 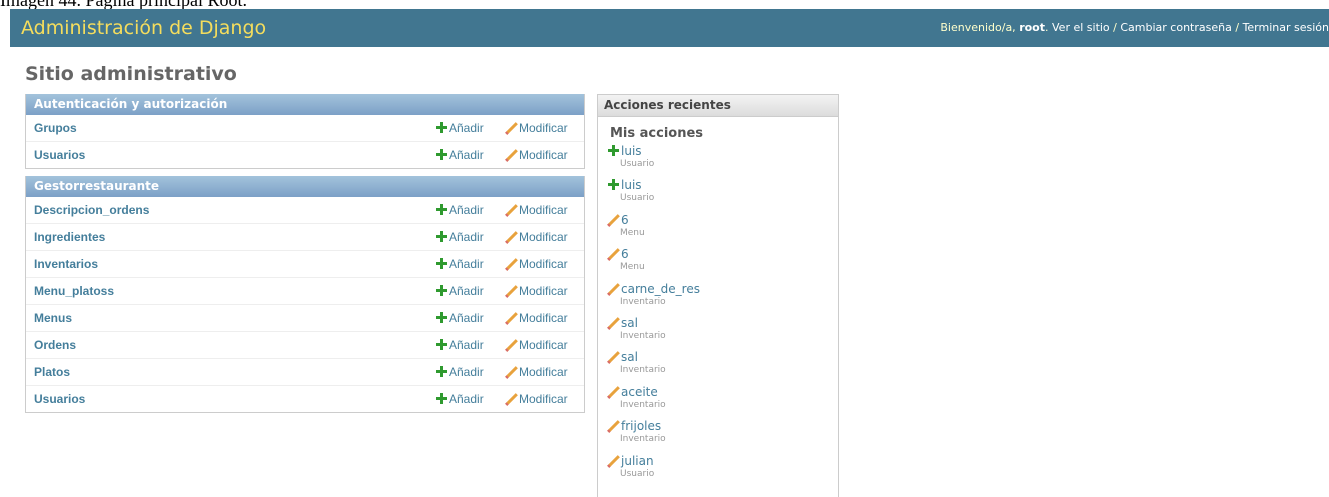 What do you see at coordinates (1175, 27) in the screenshot?
I see `change-password-link: Cambiar contraseña` at bounding box center [1175, 27].